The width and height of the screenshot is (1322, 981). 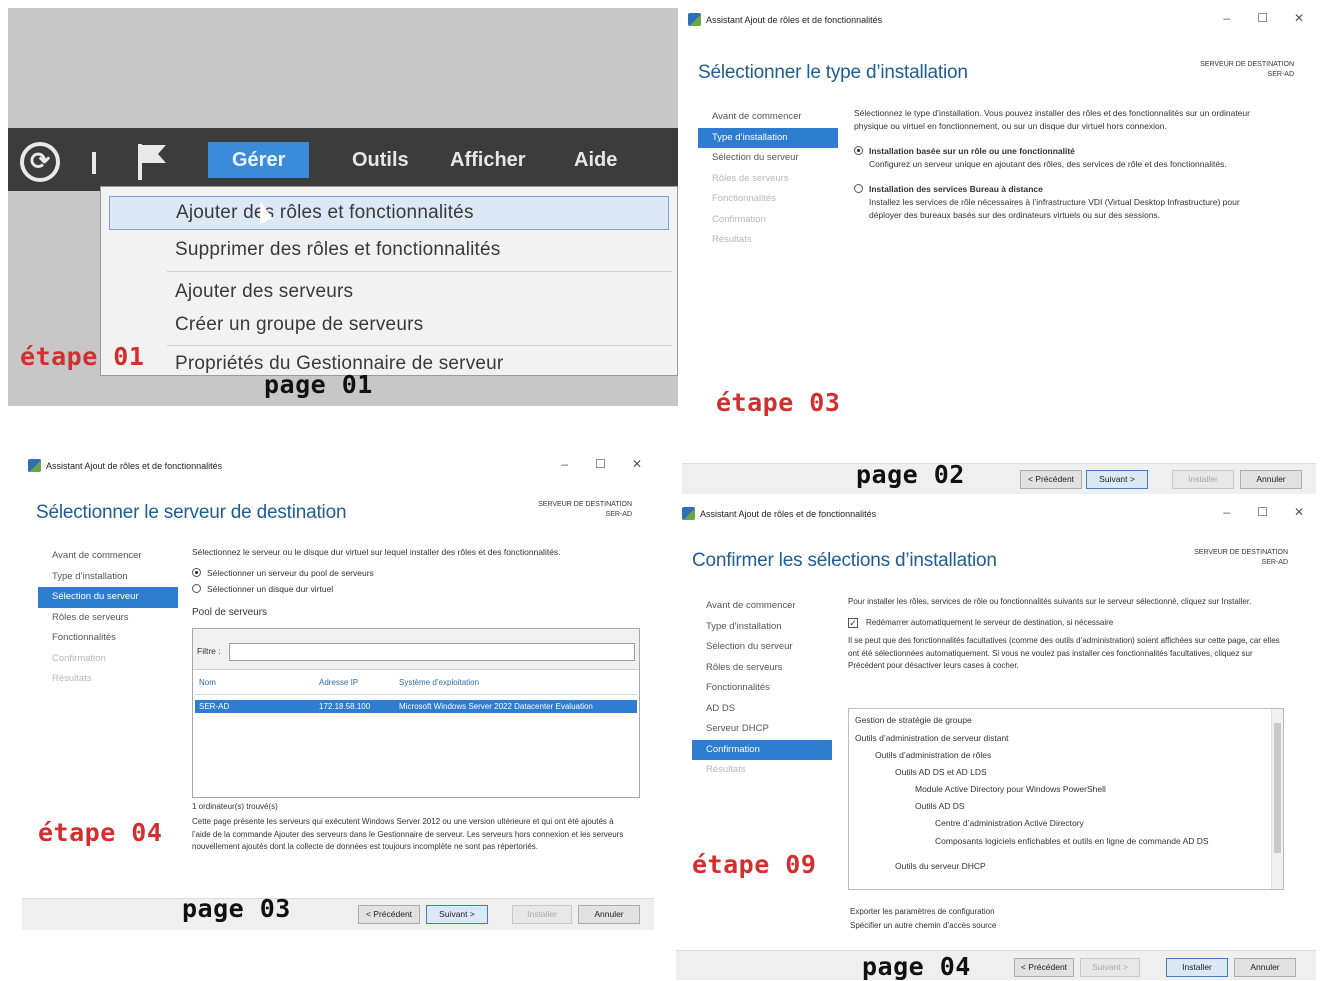 What do you see at coordinates (922, 911) in the screenshot?
I see `export-config-link: Exporter les paramètres de configuration` at bounding box center [922, 911].